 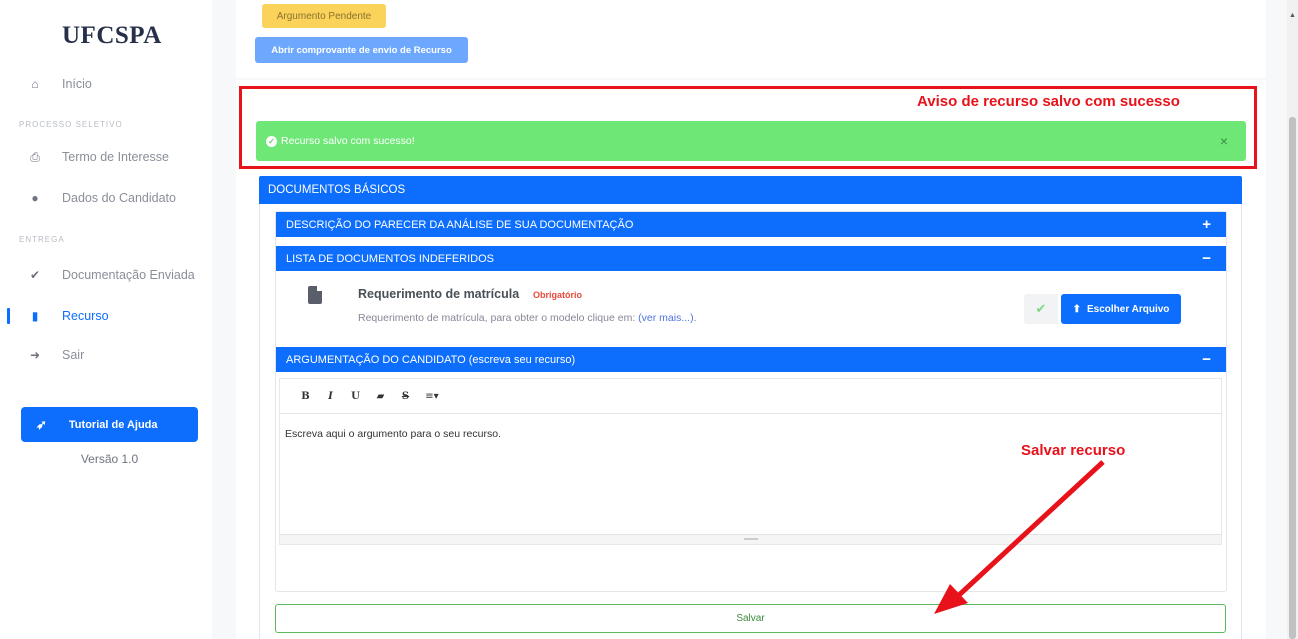 What do you see at coordinates (324, 16) in the screenshot?
I see `pending-status-badge: Argumento Pendente` at bounding box center [324, 16].